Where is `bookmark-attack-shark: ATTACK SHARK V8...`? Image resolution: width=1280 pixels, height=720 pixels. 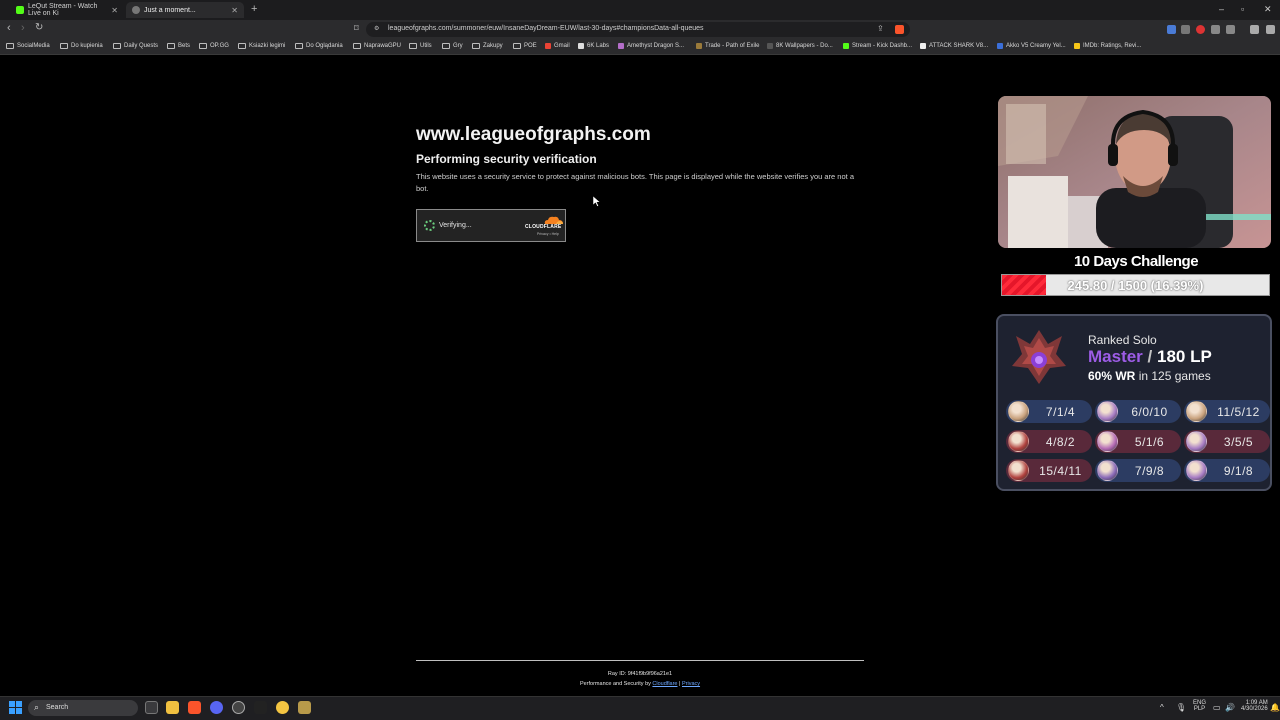 bookmark-attack-shark: ATTACK SHARK V8... is located at coordinates (954, 46).